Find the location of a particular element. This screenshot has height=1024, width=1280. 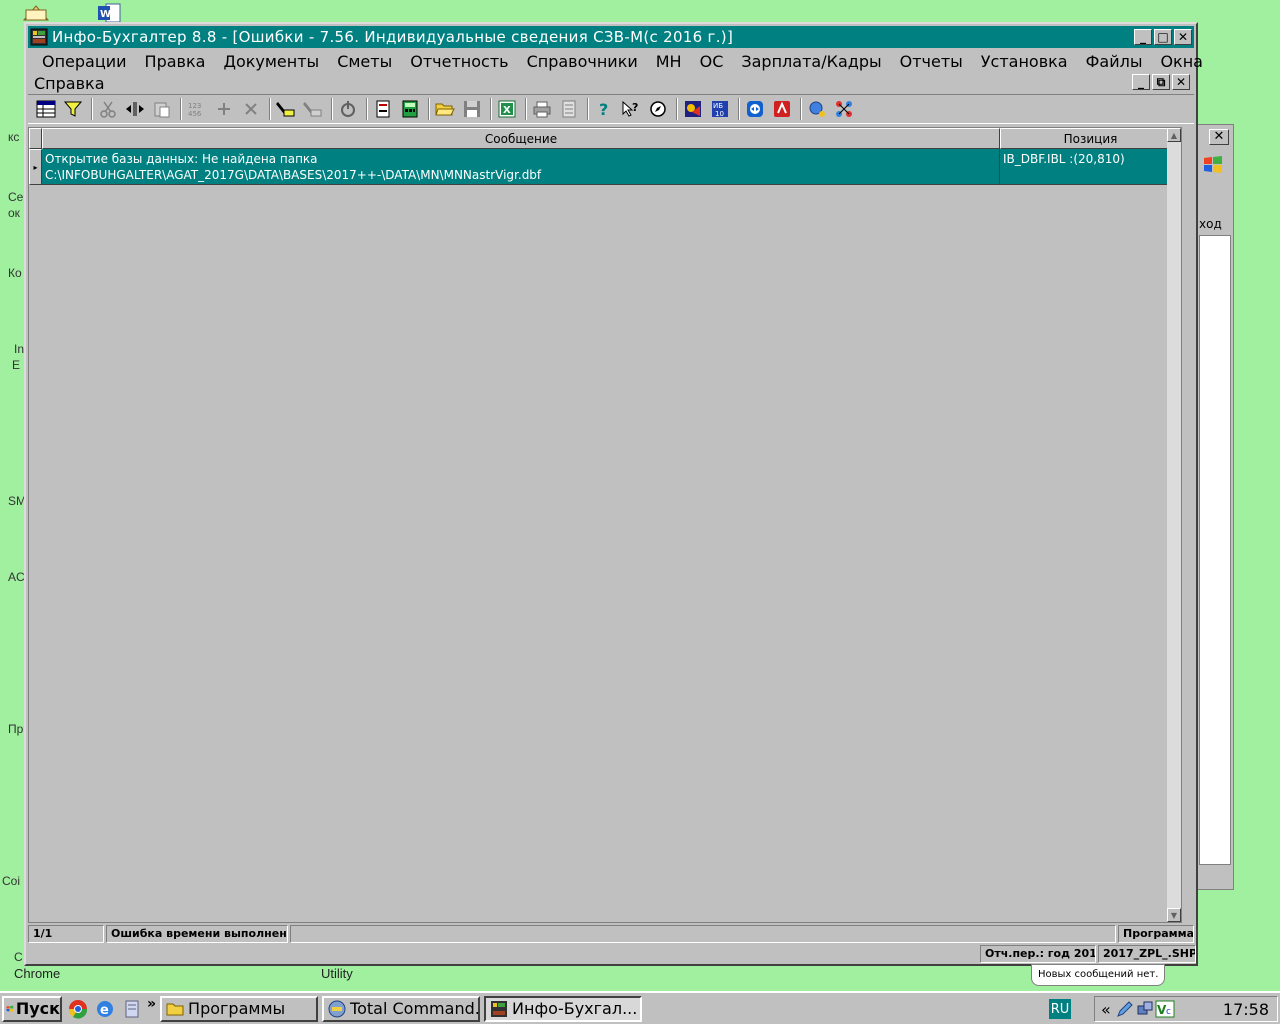

anydesk-button is located at coordinates (782, 109).